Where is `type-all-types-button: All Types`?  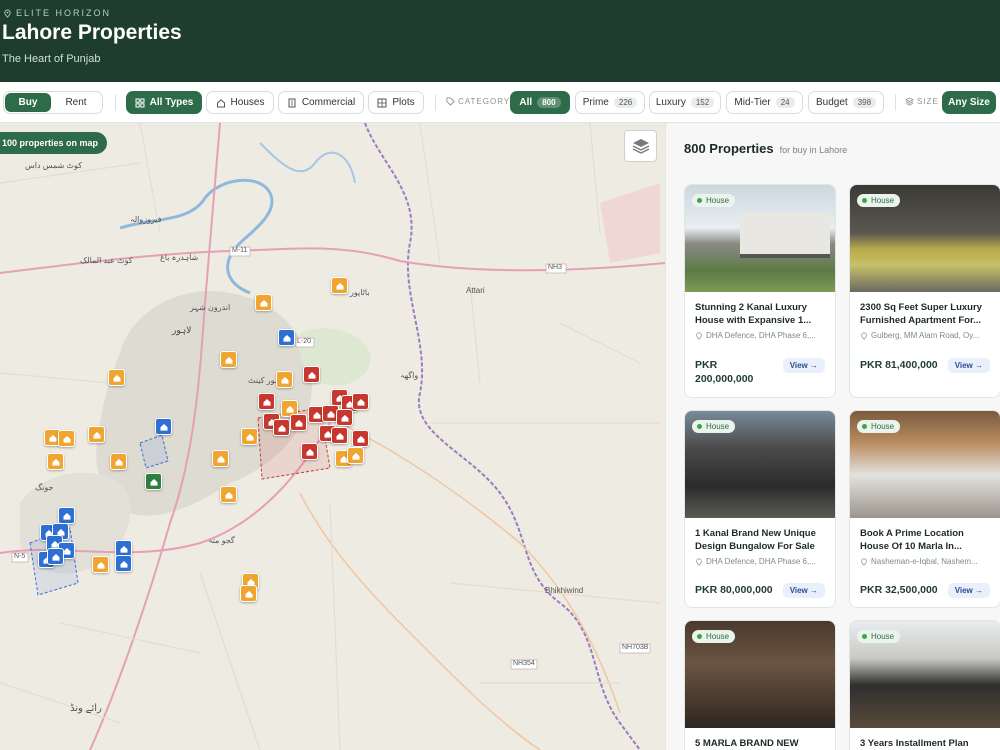
type-all-types-button: All Types is located at coordinates (164, 102).